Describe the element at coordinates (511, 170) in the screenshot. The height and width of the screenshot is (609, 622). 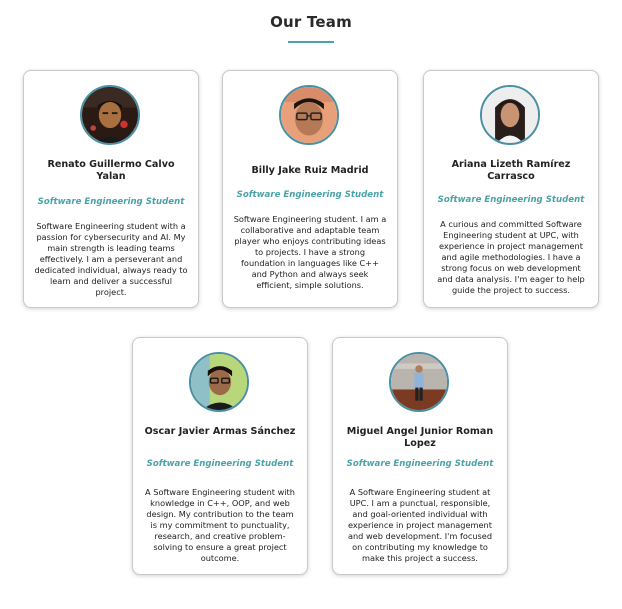
I see `member-name: Ariana Lizeth Ramírez Carrasco` at that location.